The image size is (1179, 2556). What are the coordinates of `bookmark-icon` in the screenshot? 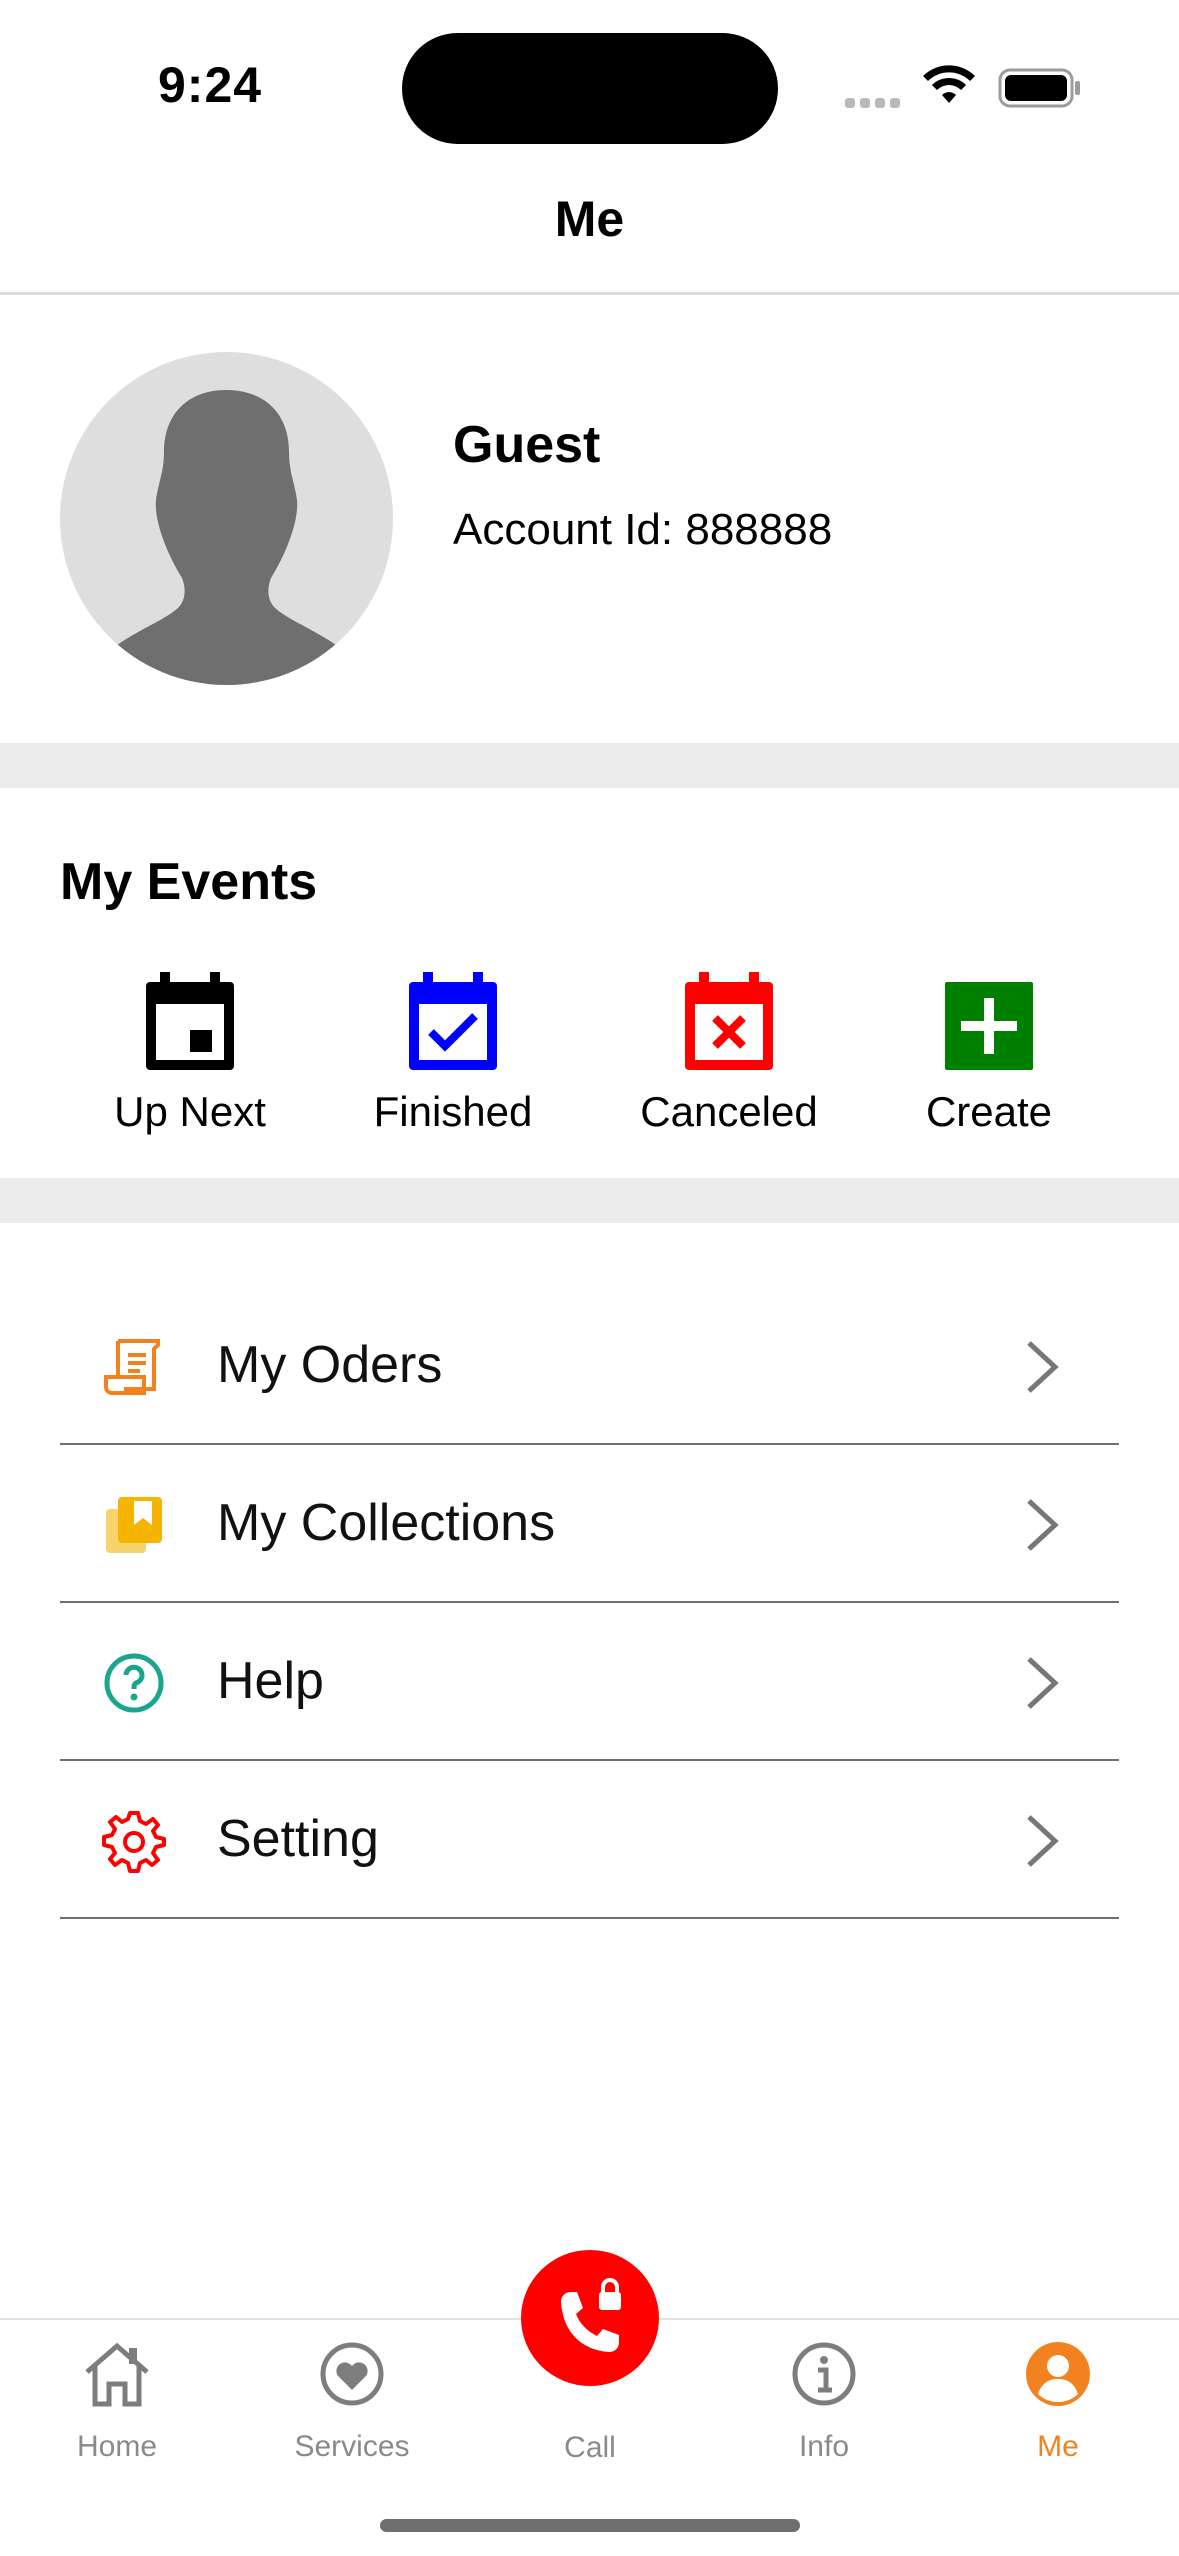 It's located at (134, 1525).